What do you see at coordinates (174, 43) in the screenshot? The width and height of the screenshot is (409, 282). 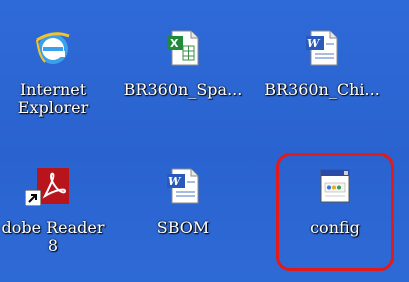 I see `svg-text: X` at bounding box center [174, 43].